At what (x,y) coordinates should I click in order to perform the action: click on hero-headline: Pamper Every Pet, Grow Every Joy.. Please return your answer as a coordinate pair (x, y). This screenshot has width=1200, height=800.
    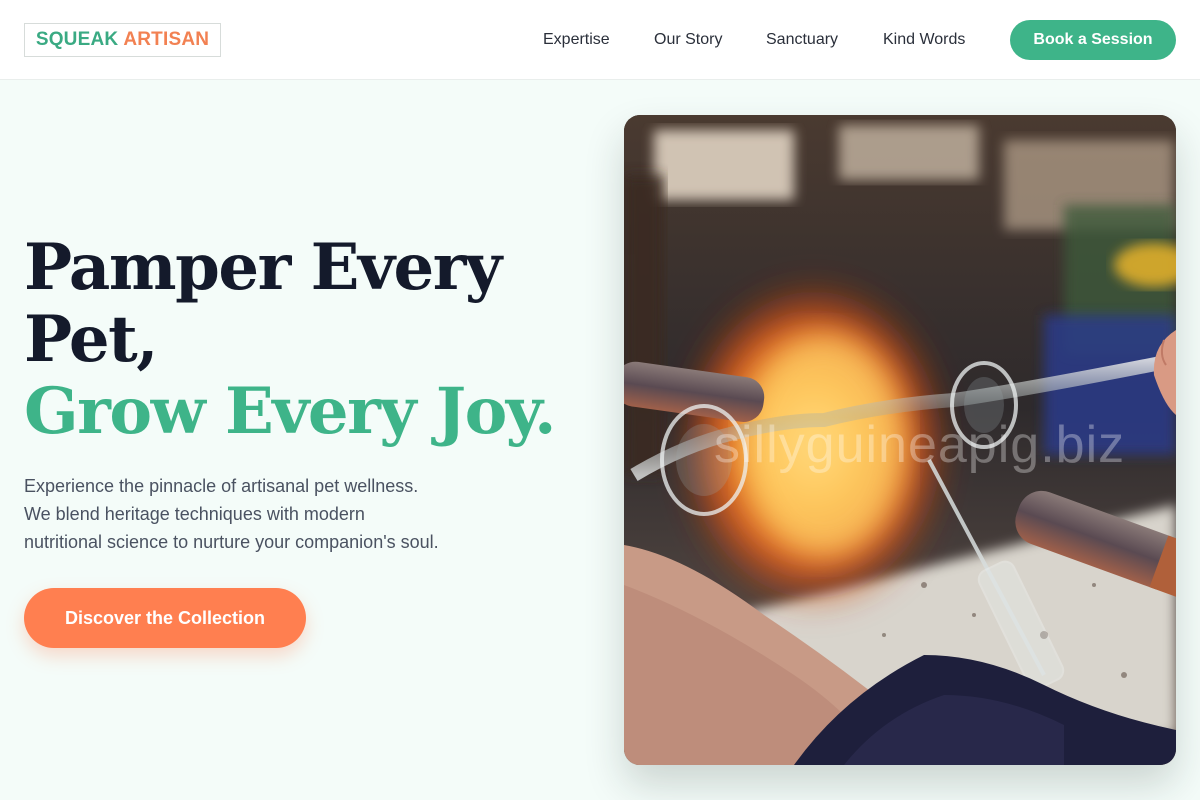
    Looking at the image, I should click on (304, 340).